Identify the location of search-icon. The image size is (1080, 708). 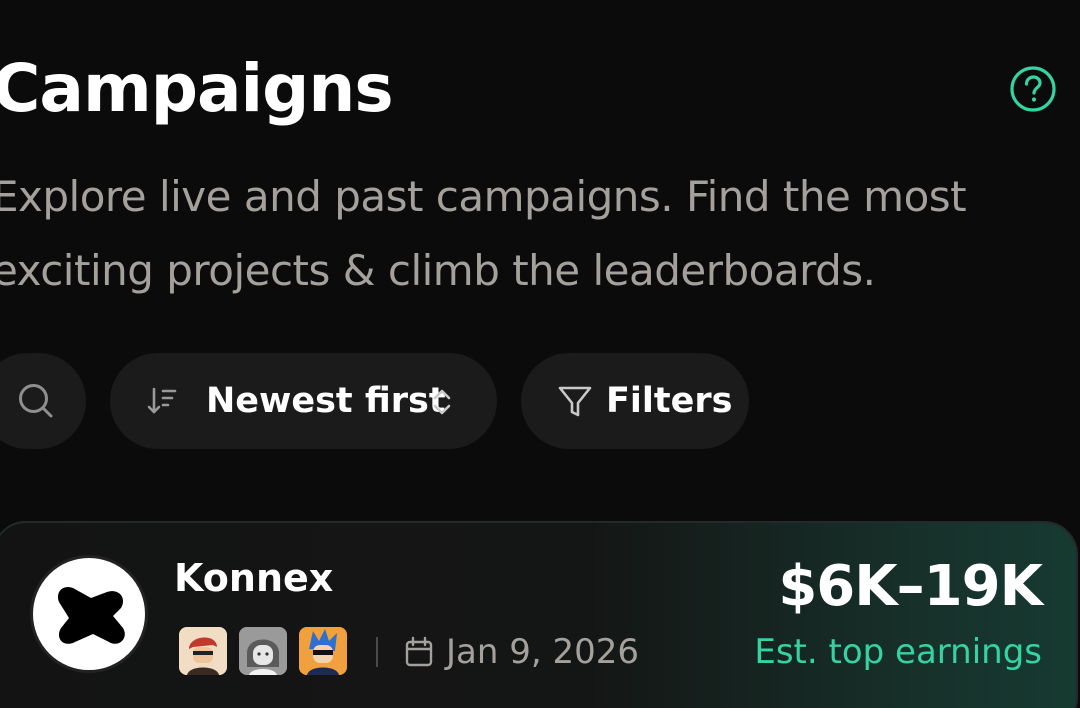
(36, 401).